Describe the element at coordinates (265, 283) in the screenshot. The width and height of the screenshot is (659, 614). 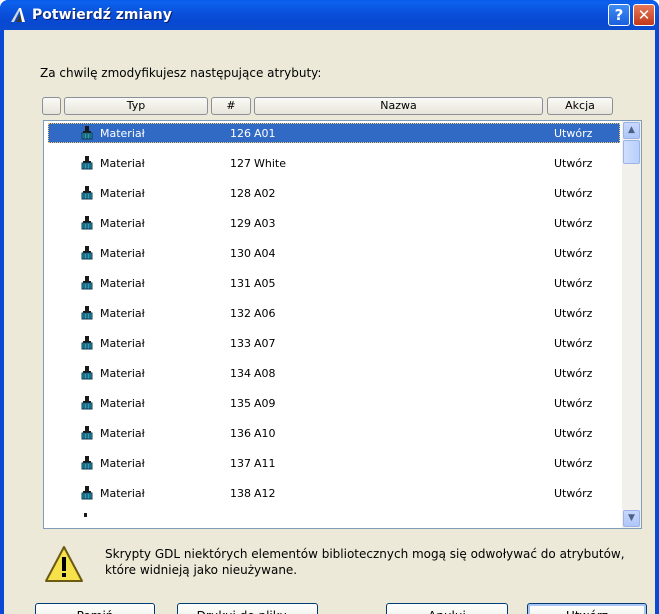
I see `row-name: A05` at that location.